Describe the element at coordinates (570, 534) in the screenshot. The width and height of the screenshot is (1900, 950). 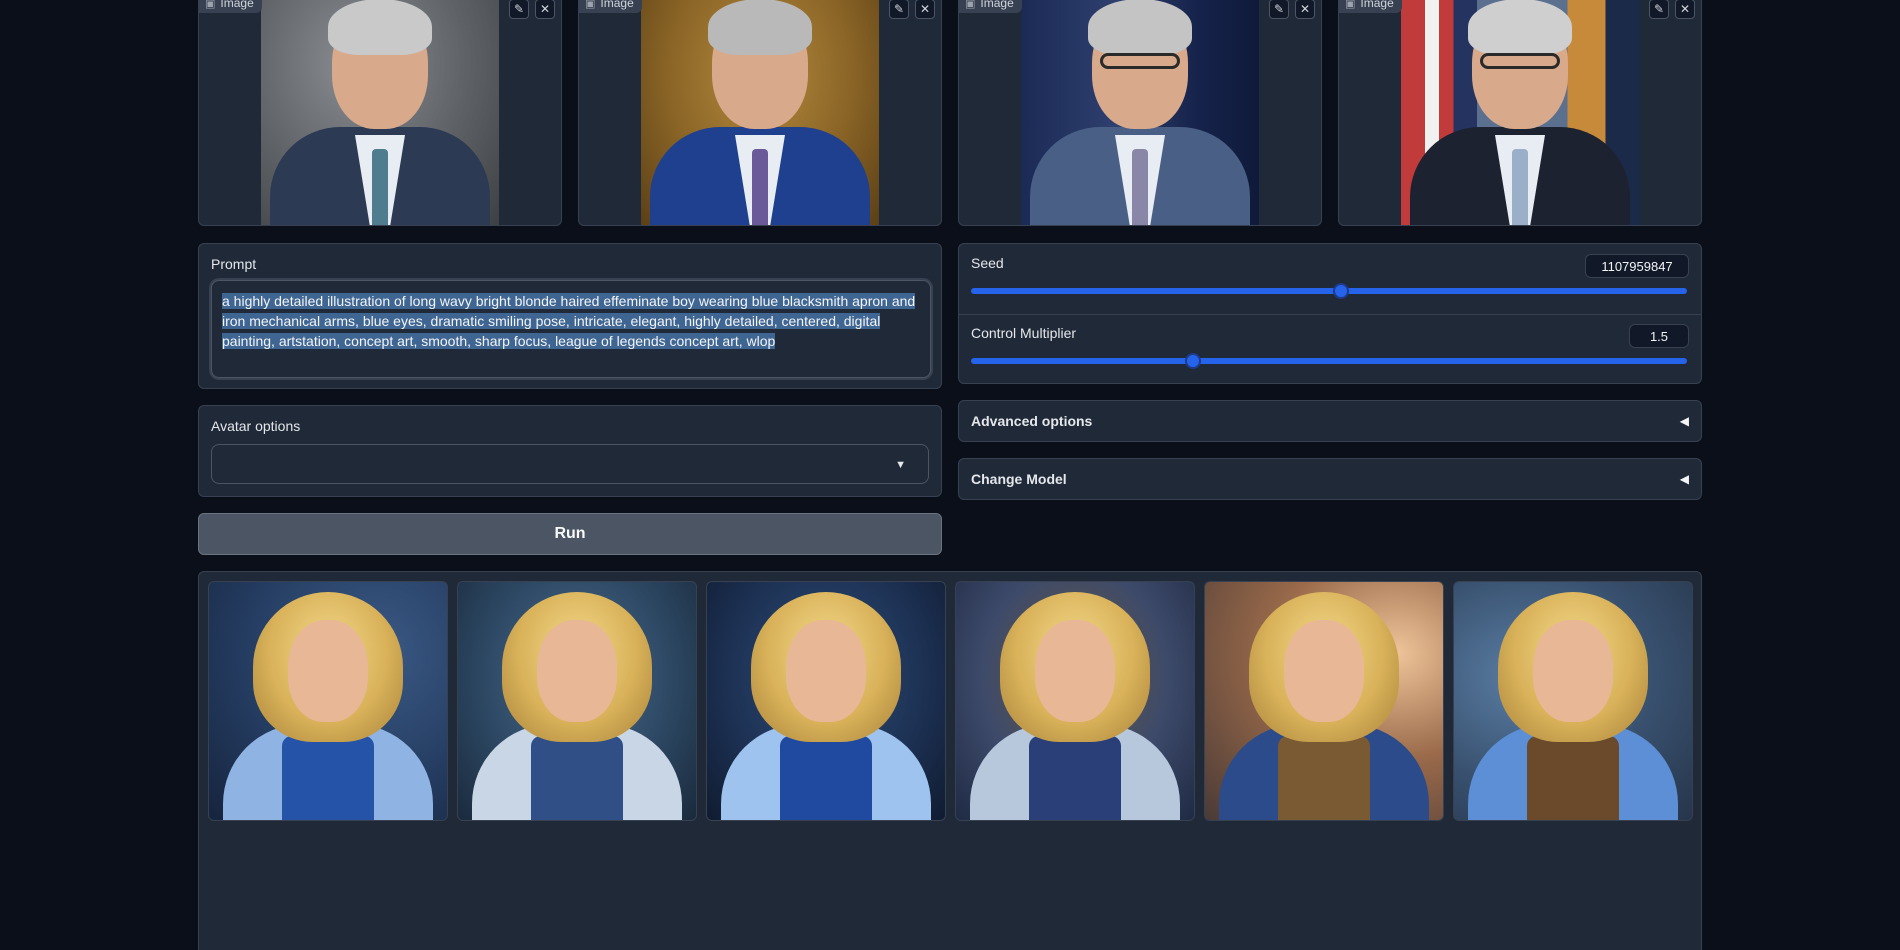
I see `run-button: Run` at that location.